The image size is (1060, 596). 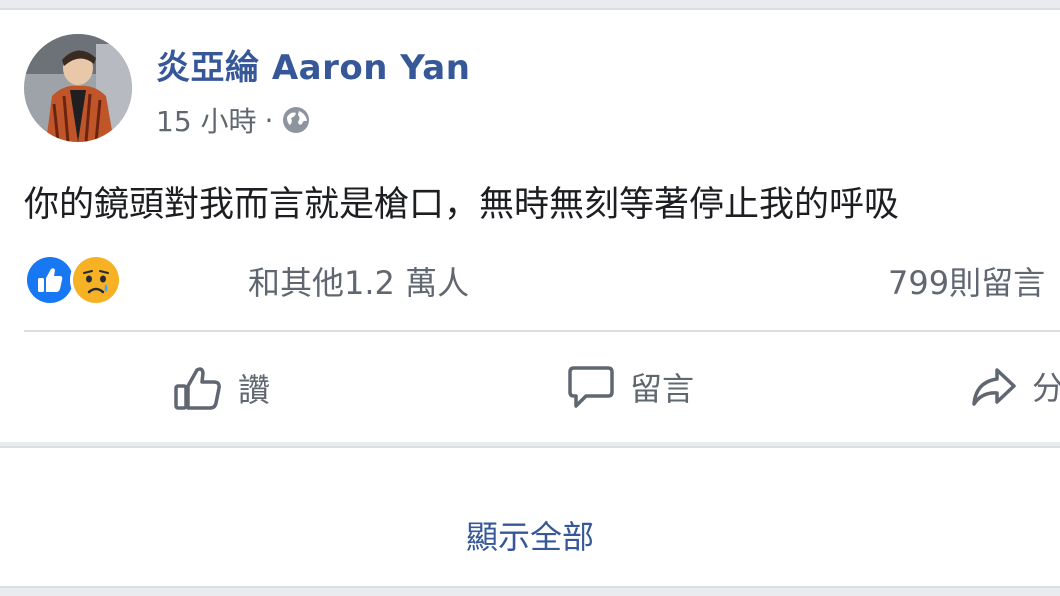 I want to click on show-all-button: 顯示全部, so click(x=530, y=535).